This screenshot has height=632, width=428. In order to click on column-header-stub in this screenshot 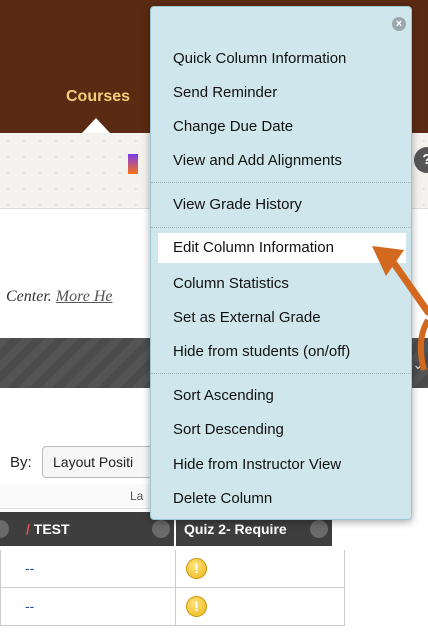, I will do `click(7, 529)`.